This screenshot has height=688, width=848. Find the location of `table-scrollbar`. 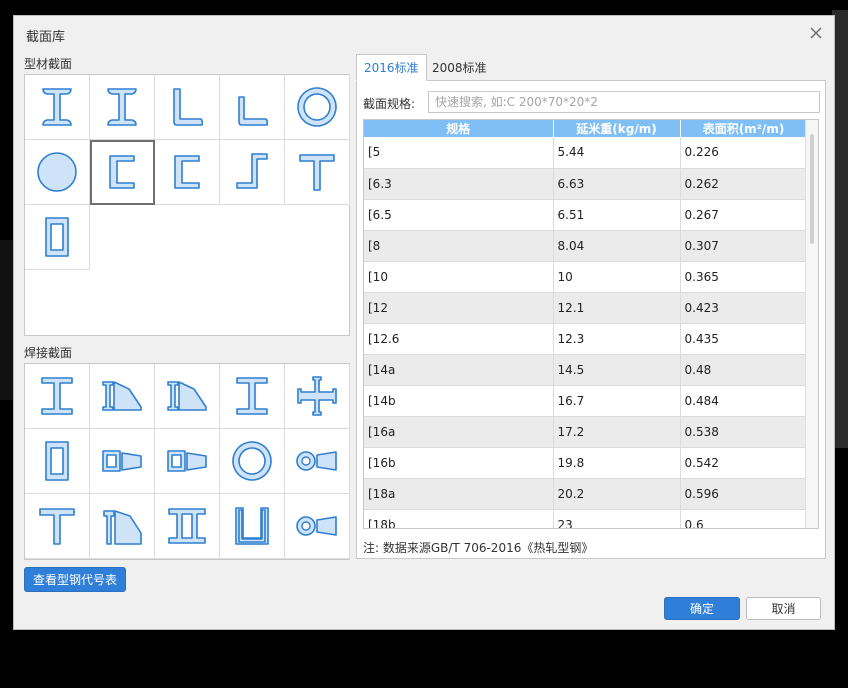

table-scrollbar is located at coordinates (811, 324).